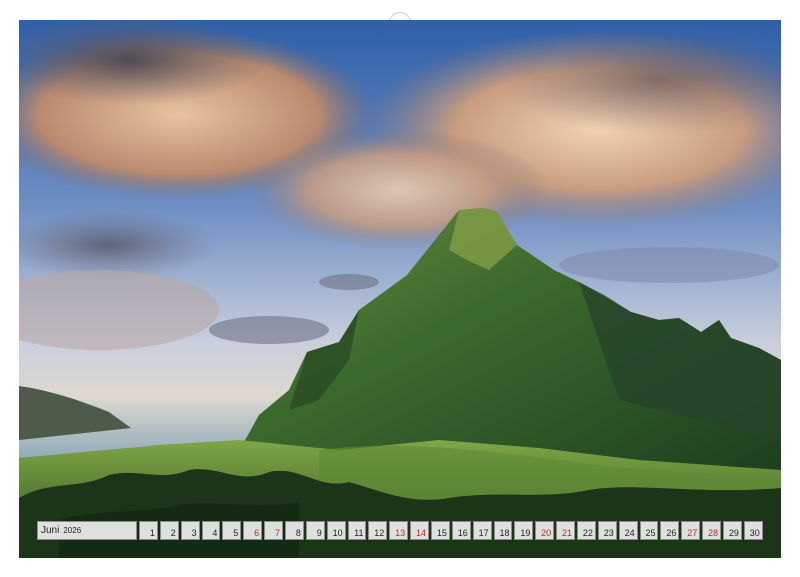 This screenshot has width=800, height=577. What do you see at coordinates (278, 533) in the screenshot?
I see `day-number: 7` at bounding box center [278, 533].